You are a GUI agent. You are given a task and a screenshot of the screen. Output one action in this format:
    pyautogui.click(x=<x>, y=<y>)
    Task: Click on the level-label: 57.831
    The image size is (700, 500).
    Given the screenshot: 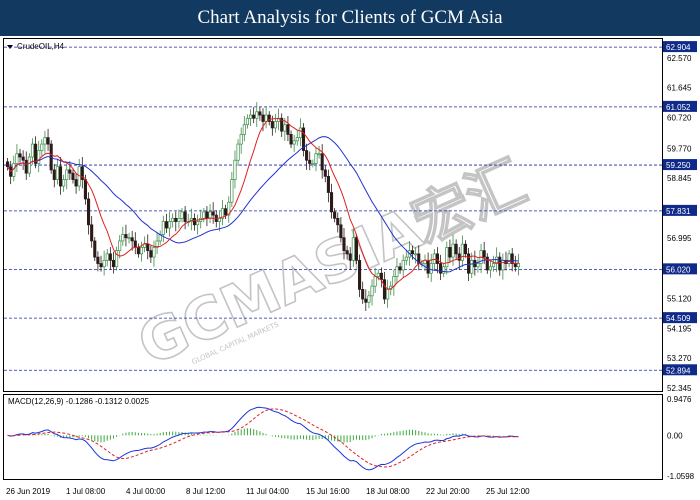 What is the action you would take?
    pyautogui.click(x=678, y=211)
    